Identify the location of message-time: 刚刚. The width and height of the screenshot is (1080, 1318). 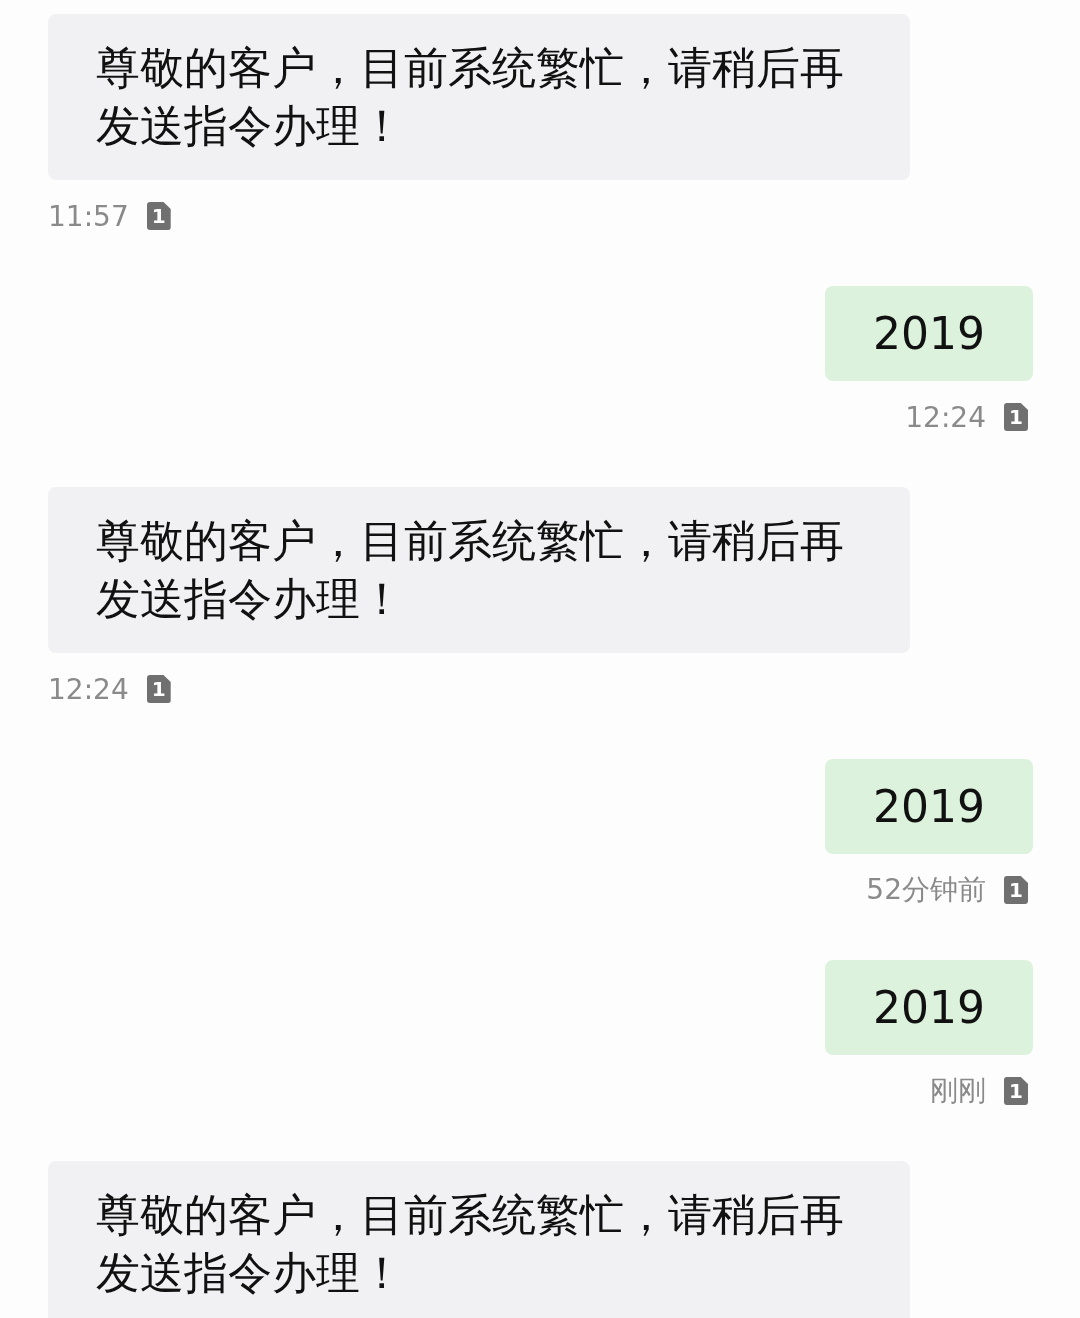
(958, 1091).